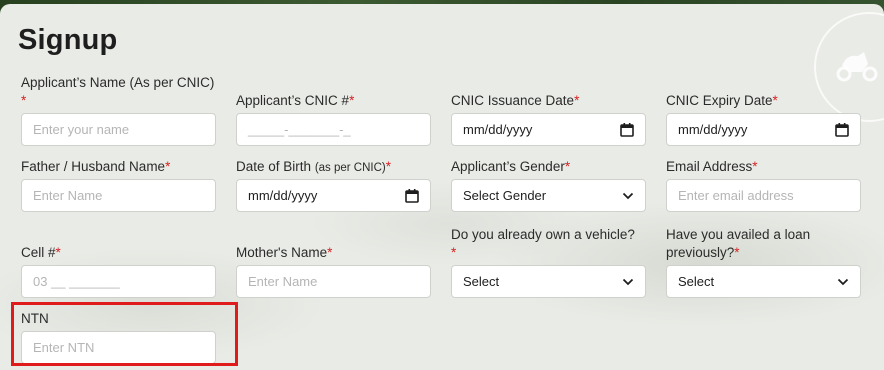 The image size is (884, 370). What do you see at coordinates (543, 243) in the screenshot?
I see `own-vehicle-label: Do you already own a vehicle? *` at bounding box center [543, 243].